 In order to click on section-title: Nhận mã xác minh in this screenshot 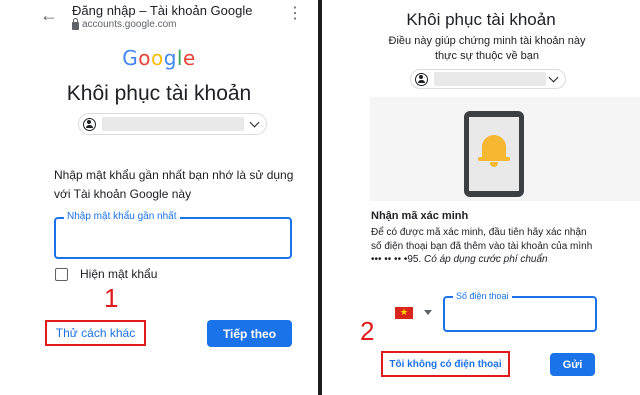, I will do `click(420, 216)`.